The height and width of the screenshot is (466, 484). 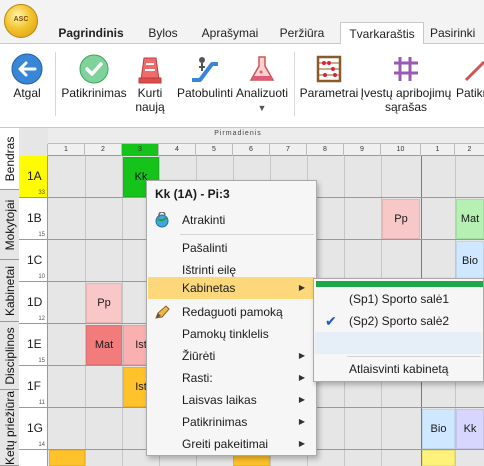 I want to click on class-row-header-1e: 1E 15, so click(x=33, y=345).